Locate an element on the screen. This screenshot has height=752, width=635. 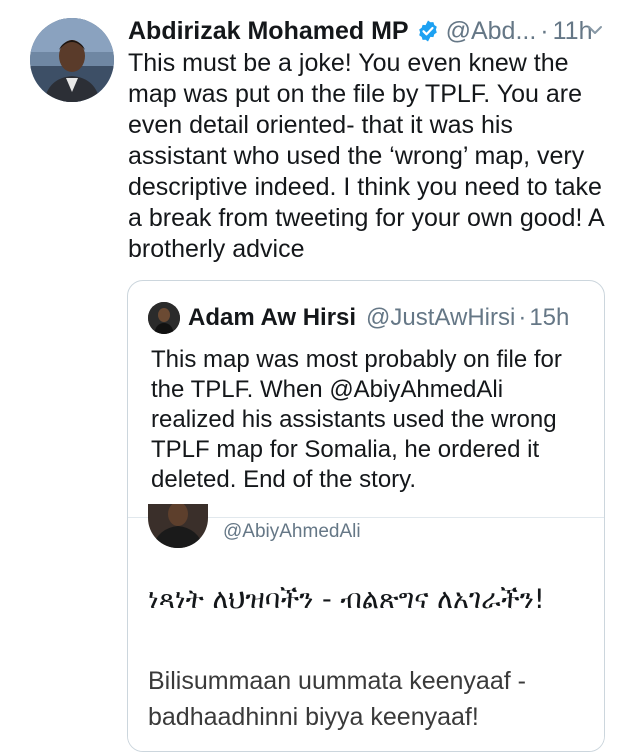
embedded-amharic-text: ነጻነት ለህዝባችን - ብልጽግና ለአገራችን! is located at coordinates (346, 599).